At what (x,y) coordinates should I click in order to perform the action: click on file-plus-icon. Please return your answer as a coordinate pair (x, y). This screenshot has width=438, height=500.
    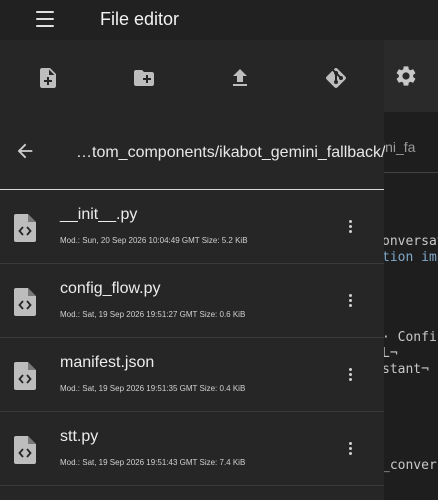
    Looking at the image, I should click on (48, 78).